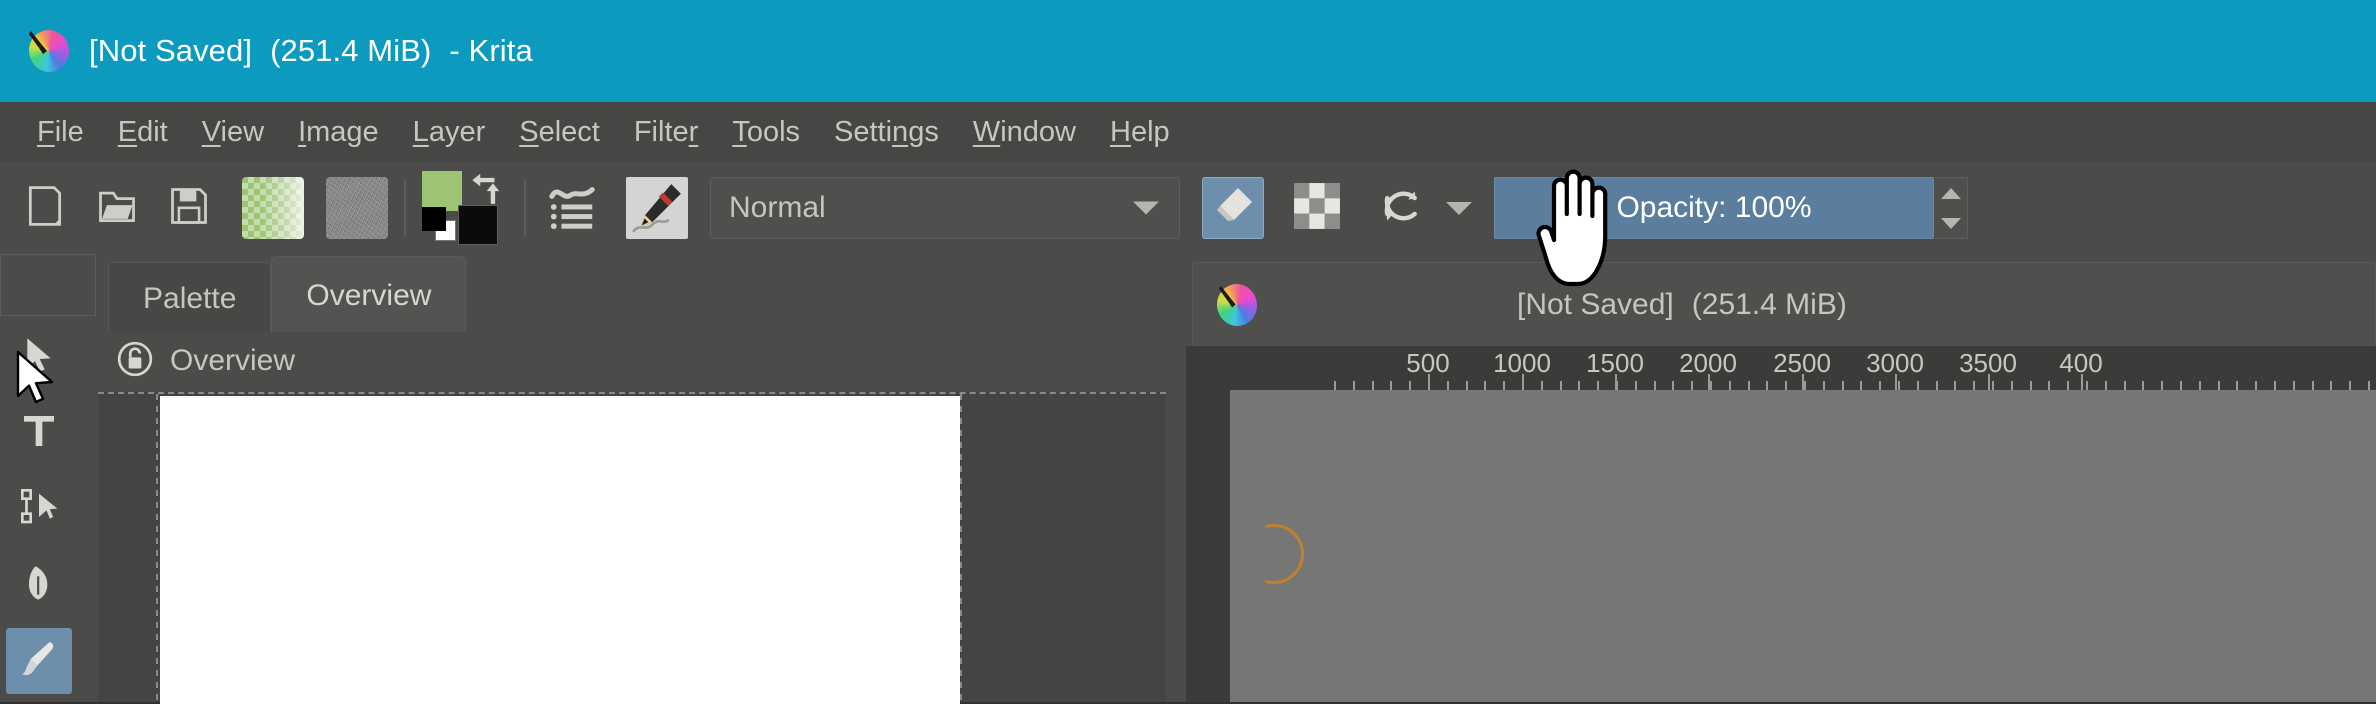  Describe the element at coordinates (45, 208) in the screenshot. I see `new-document-button` at that location.